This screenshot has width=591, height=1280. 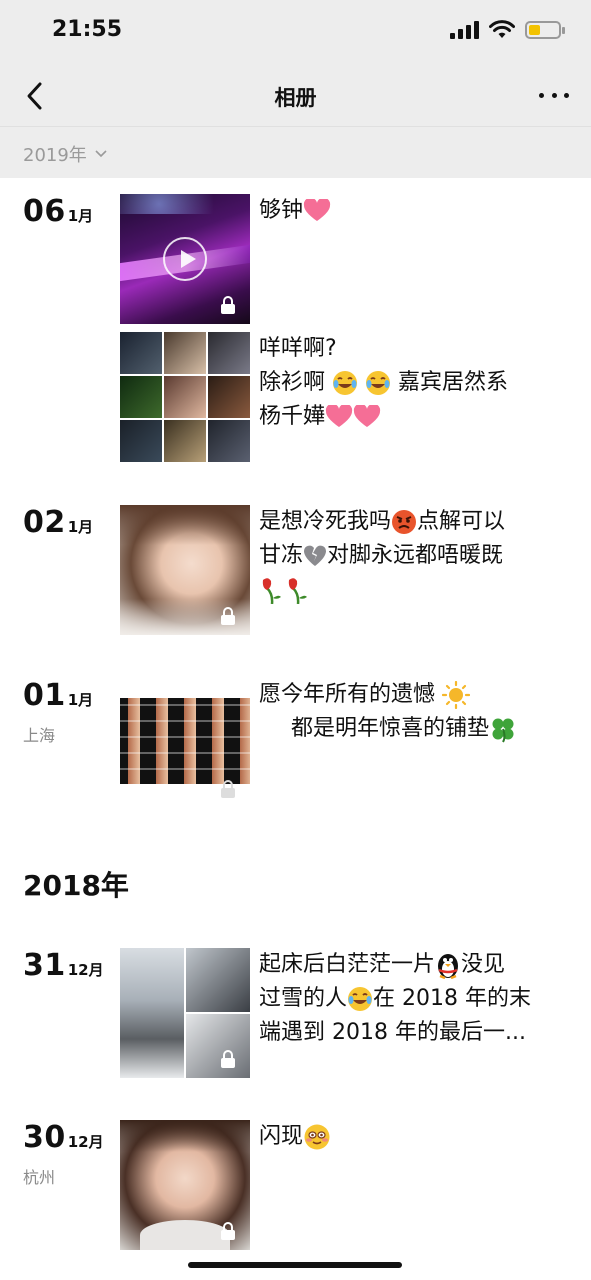 What do you see at coordinates (545, 30) in the screenshot?
I see `battery-icon` at bounding box center [545, 30].